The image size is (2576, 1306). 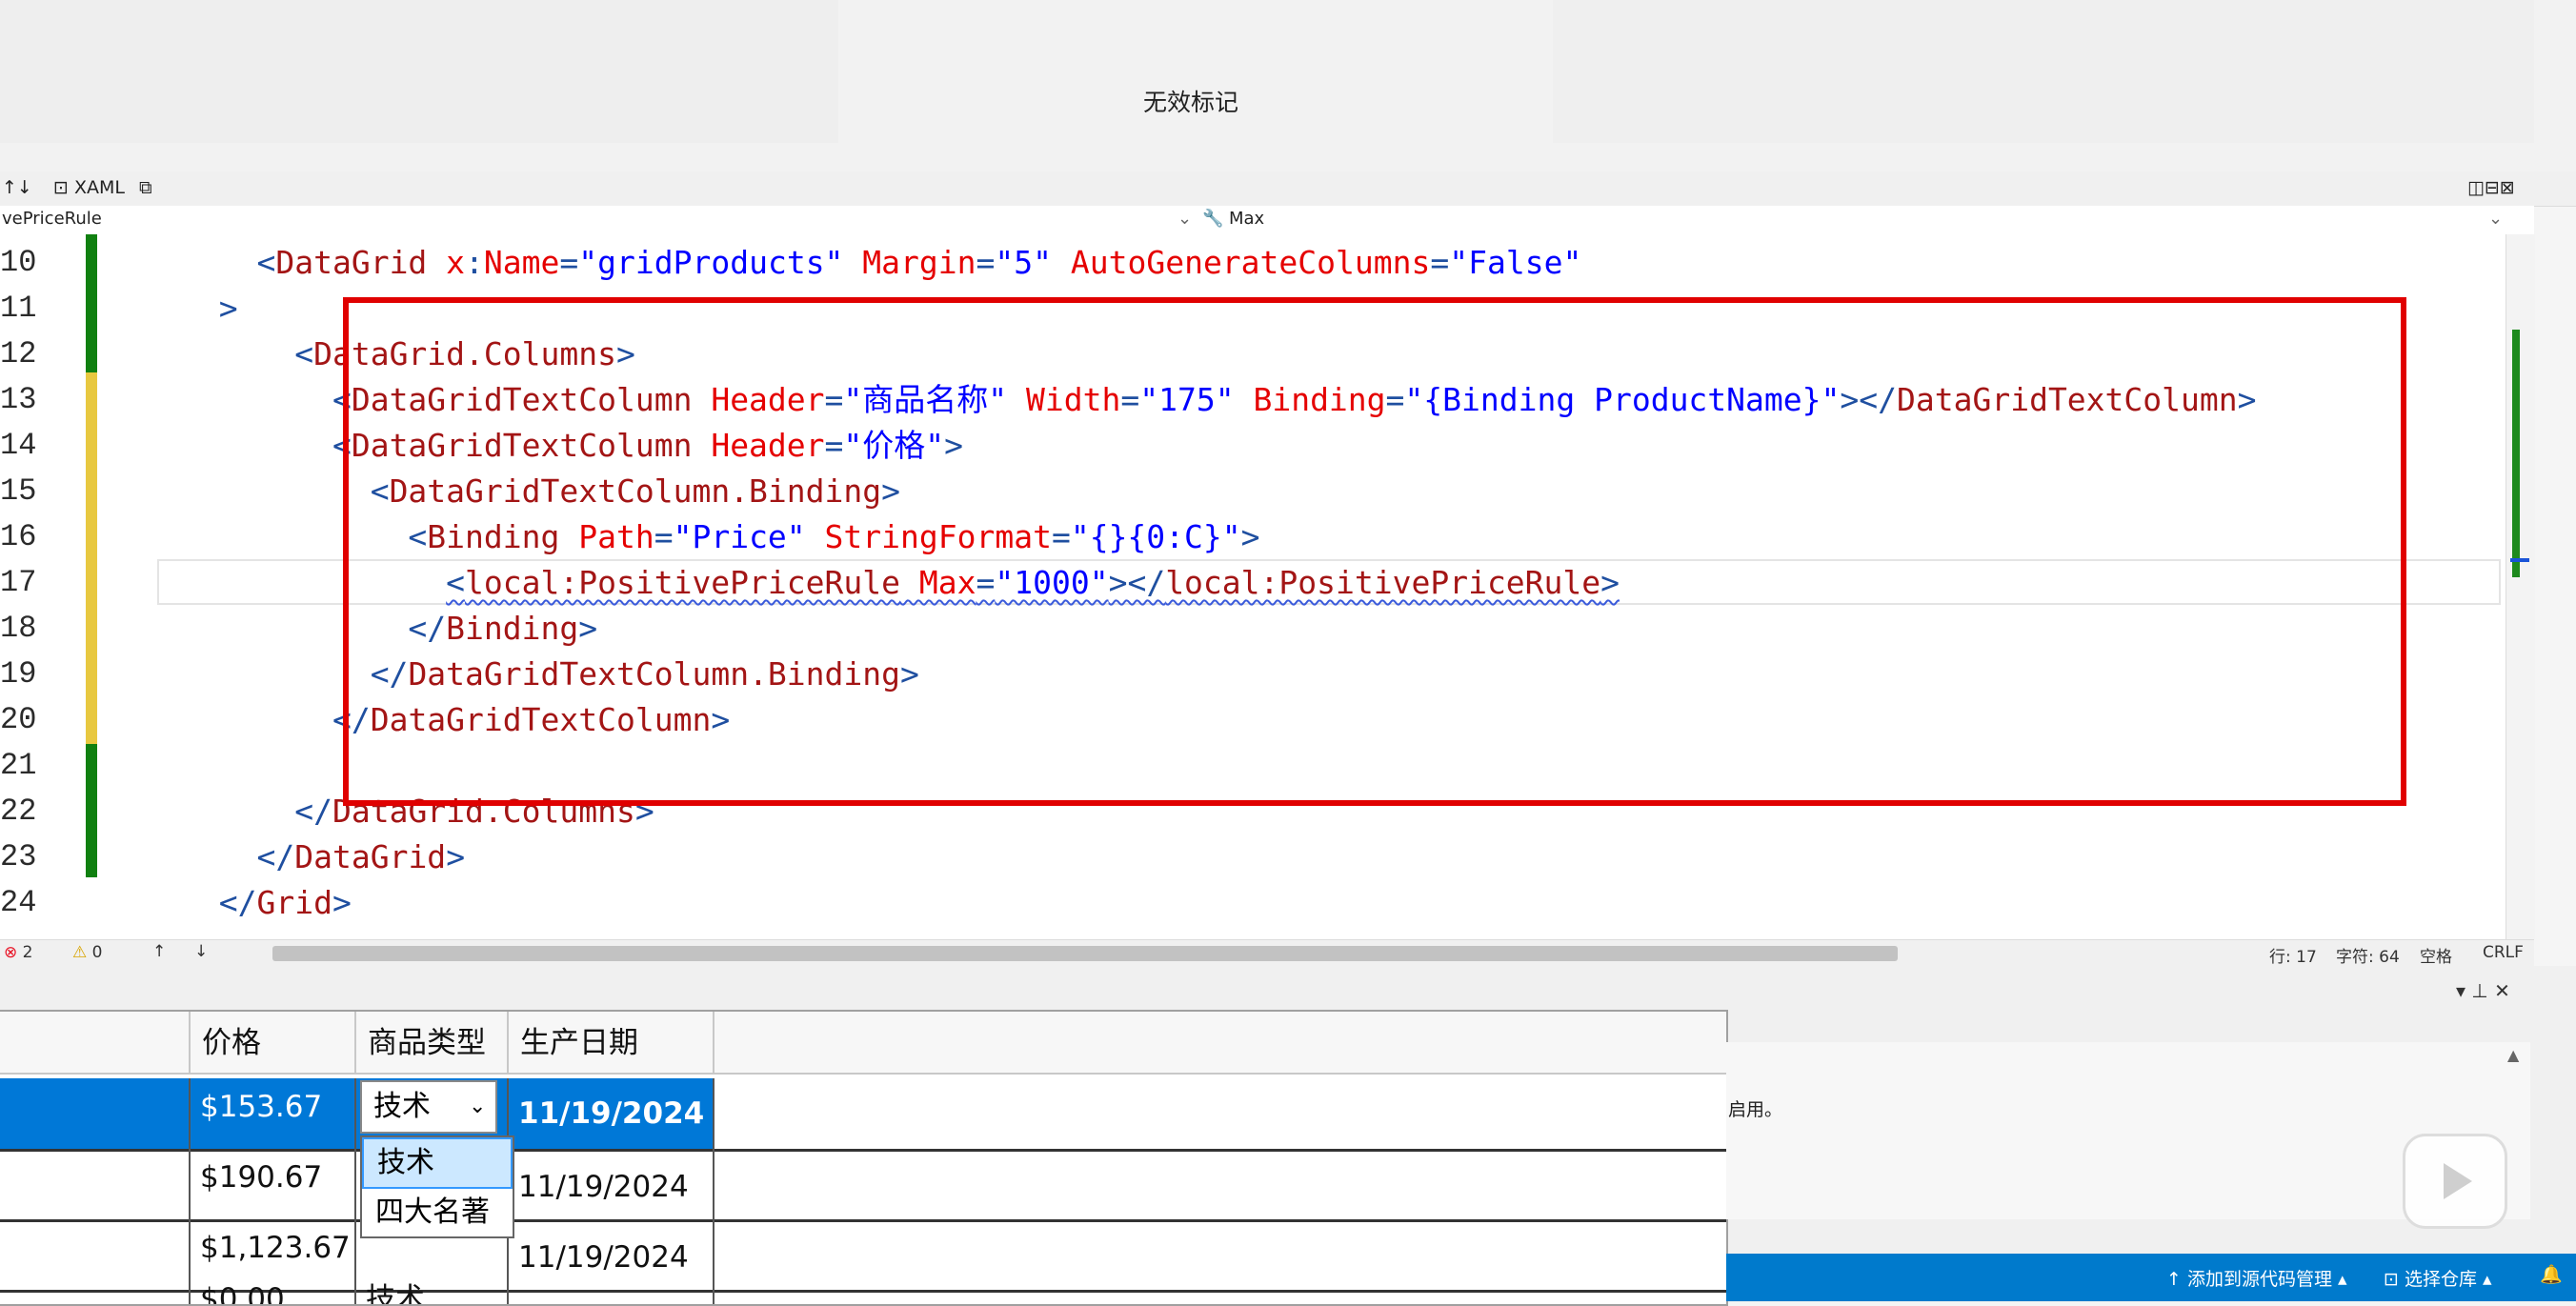 What do you see at coordinates (19, 536) in the screenshot?
I see `line-number: 16` at bounding box center [19, 536].